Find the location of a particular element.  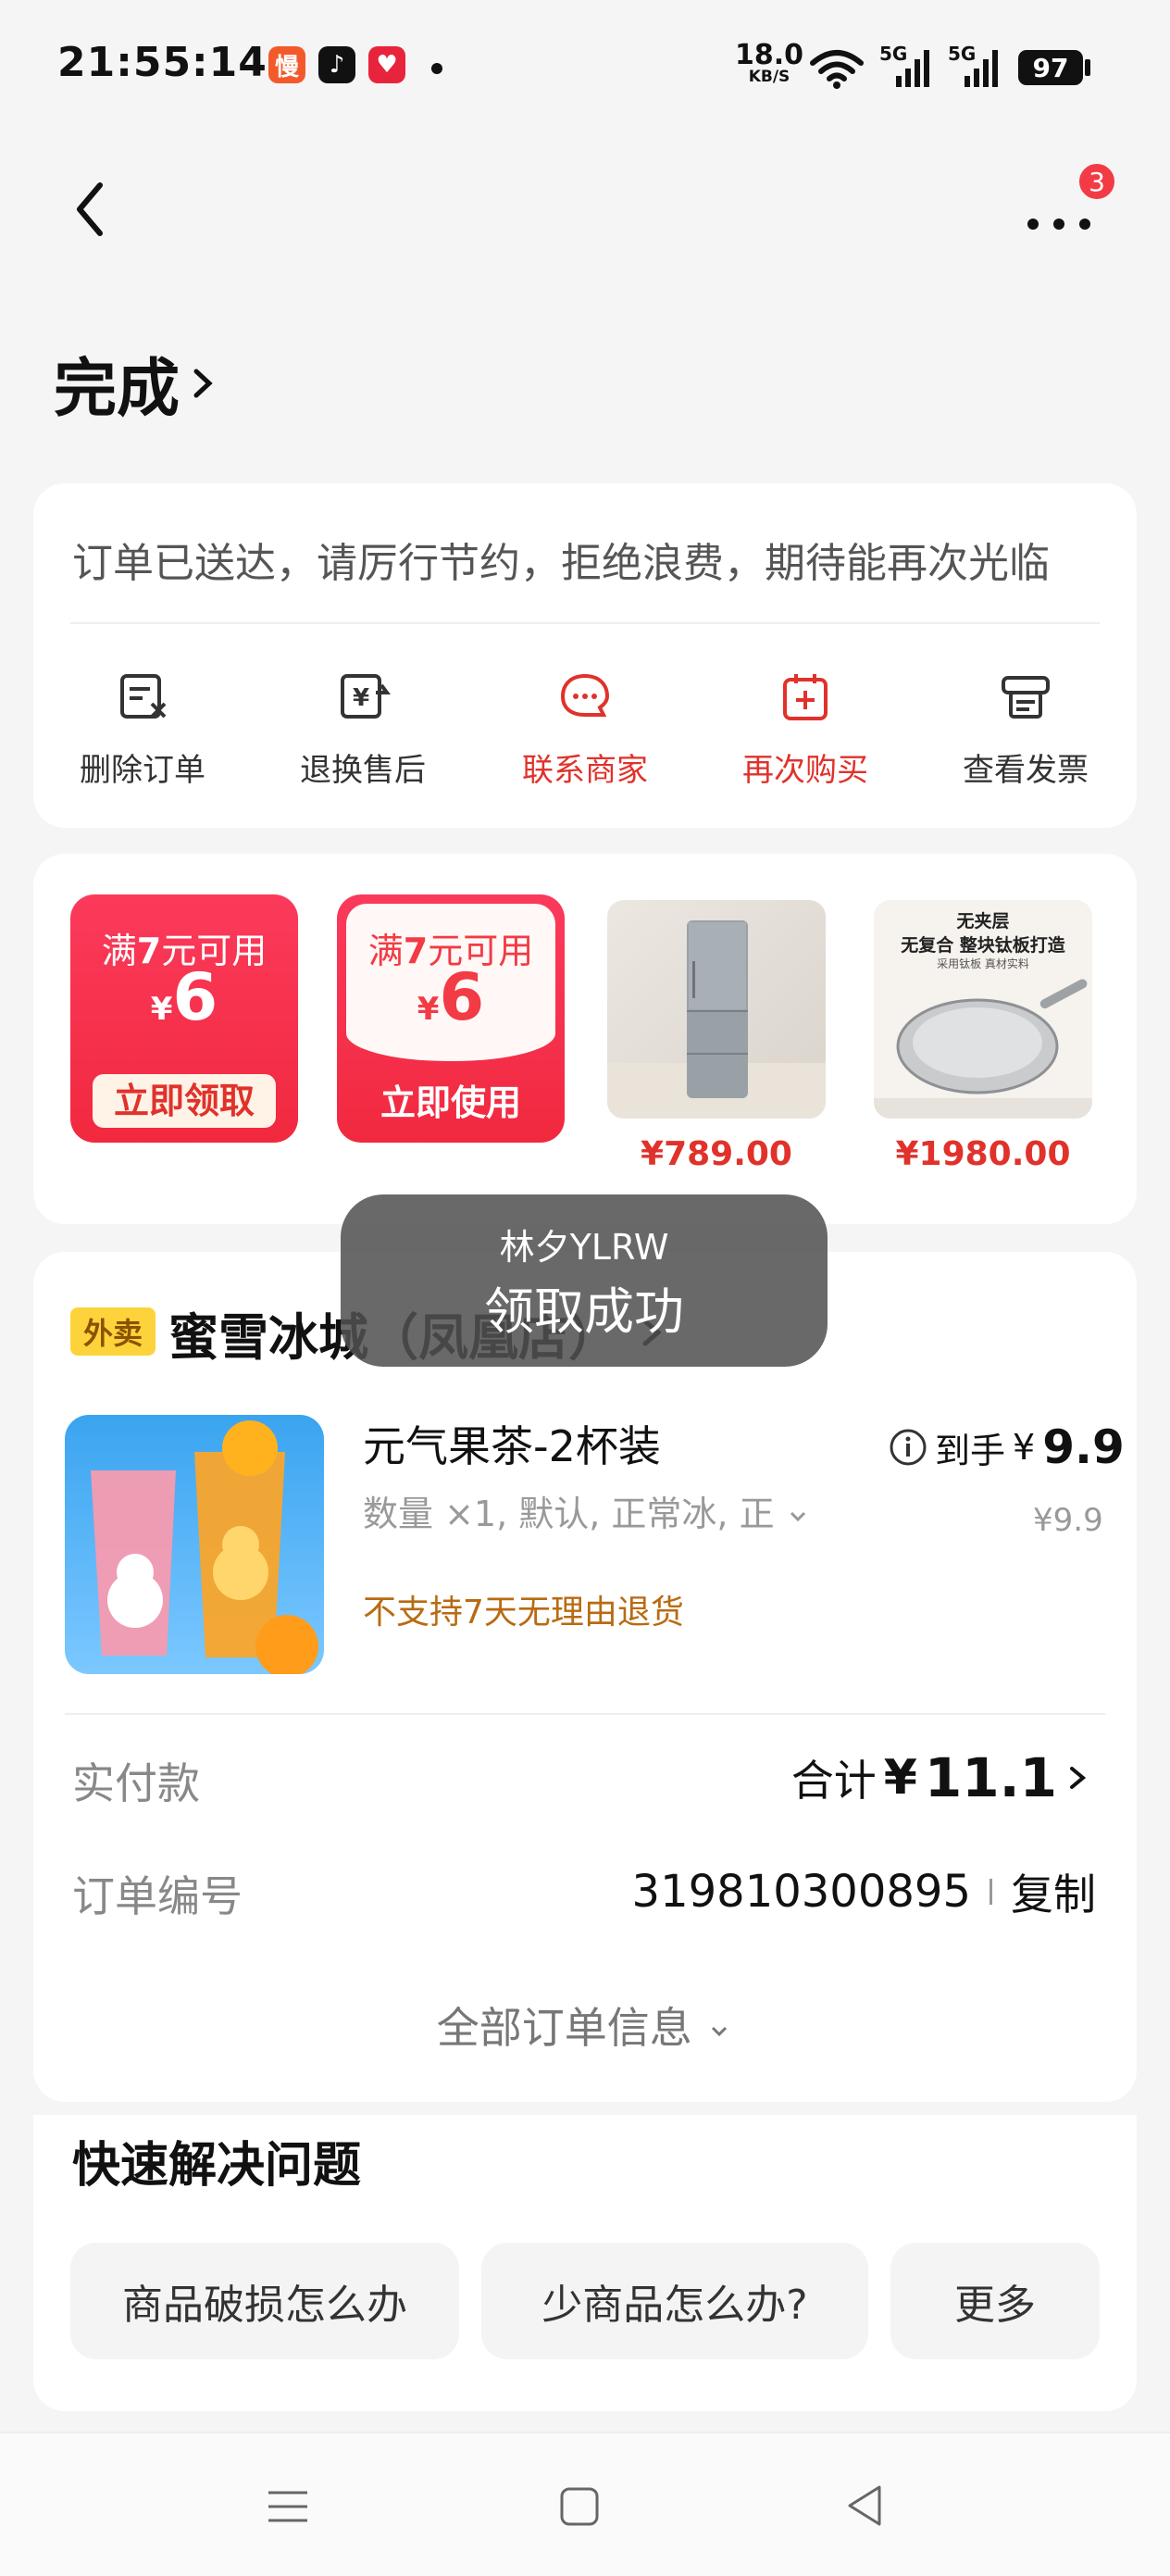

coupon-card-2: 满7元可用 ¥6 立即使用 is located at coordinates (451, 1019).